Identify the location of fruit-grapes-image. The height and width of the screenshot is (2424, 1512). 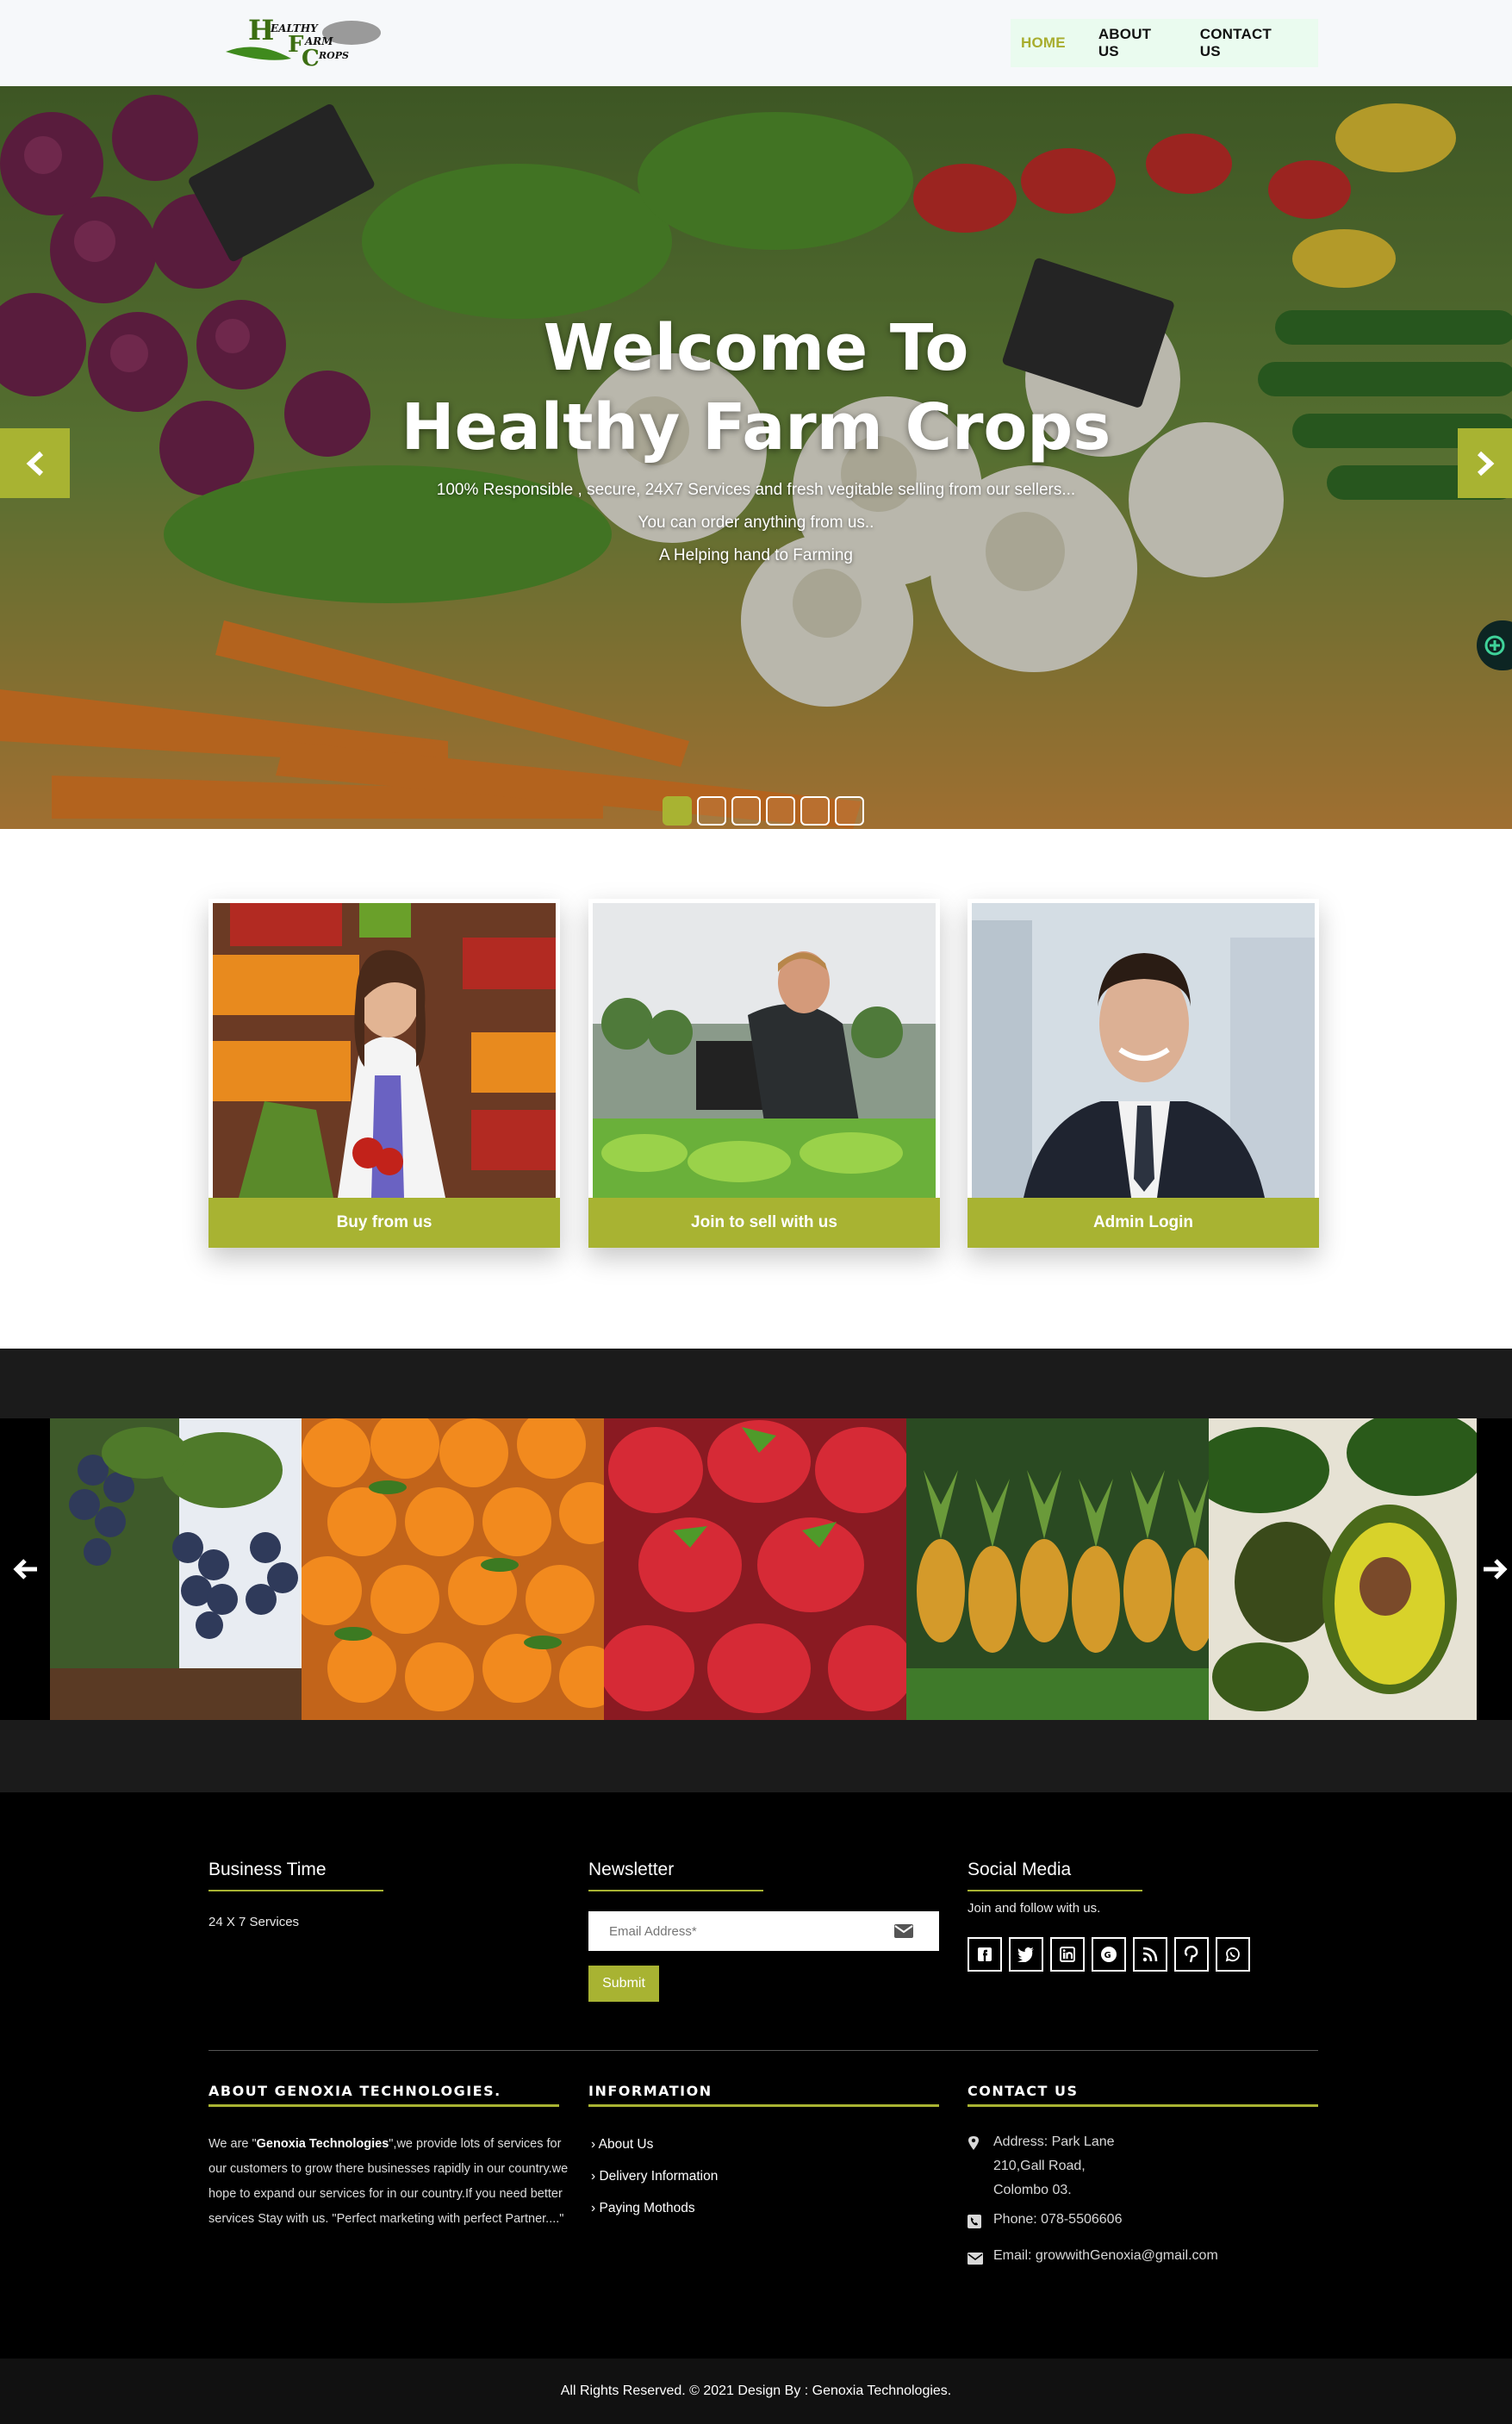
(176, 1569).